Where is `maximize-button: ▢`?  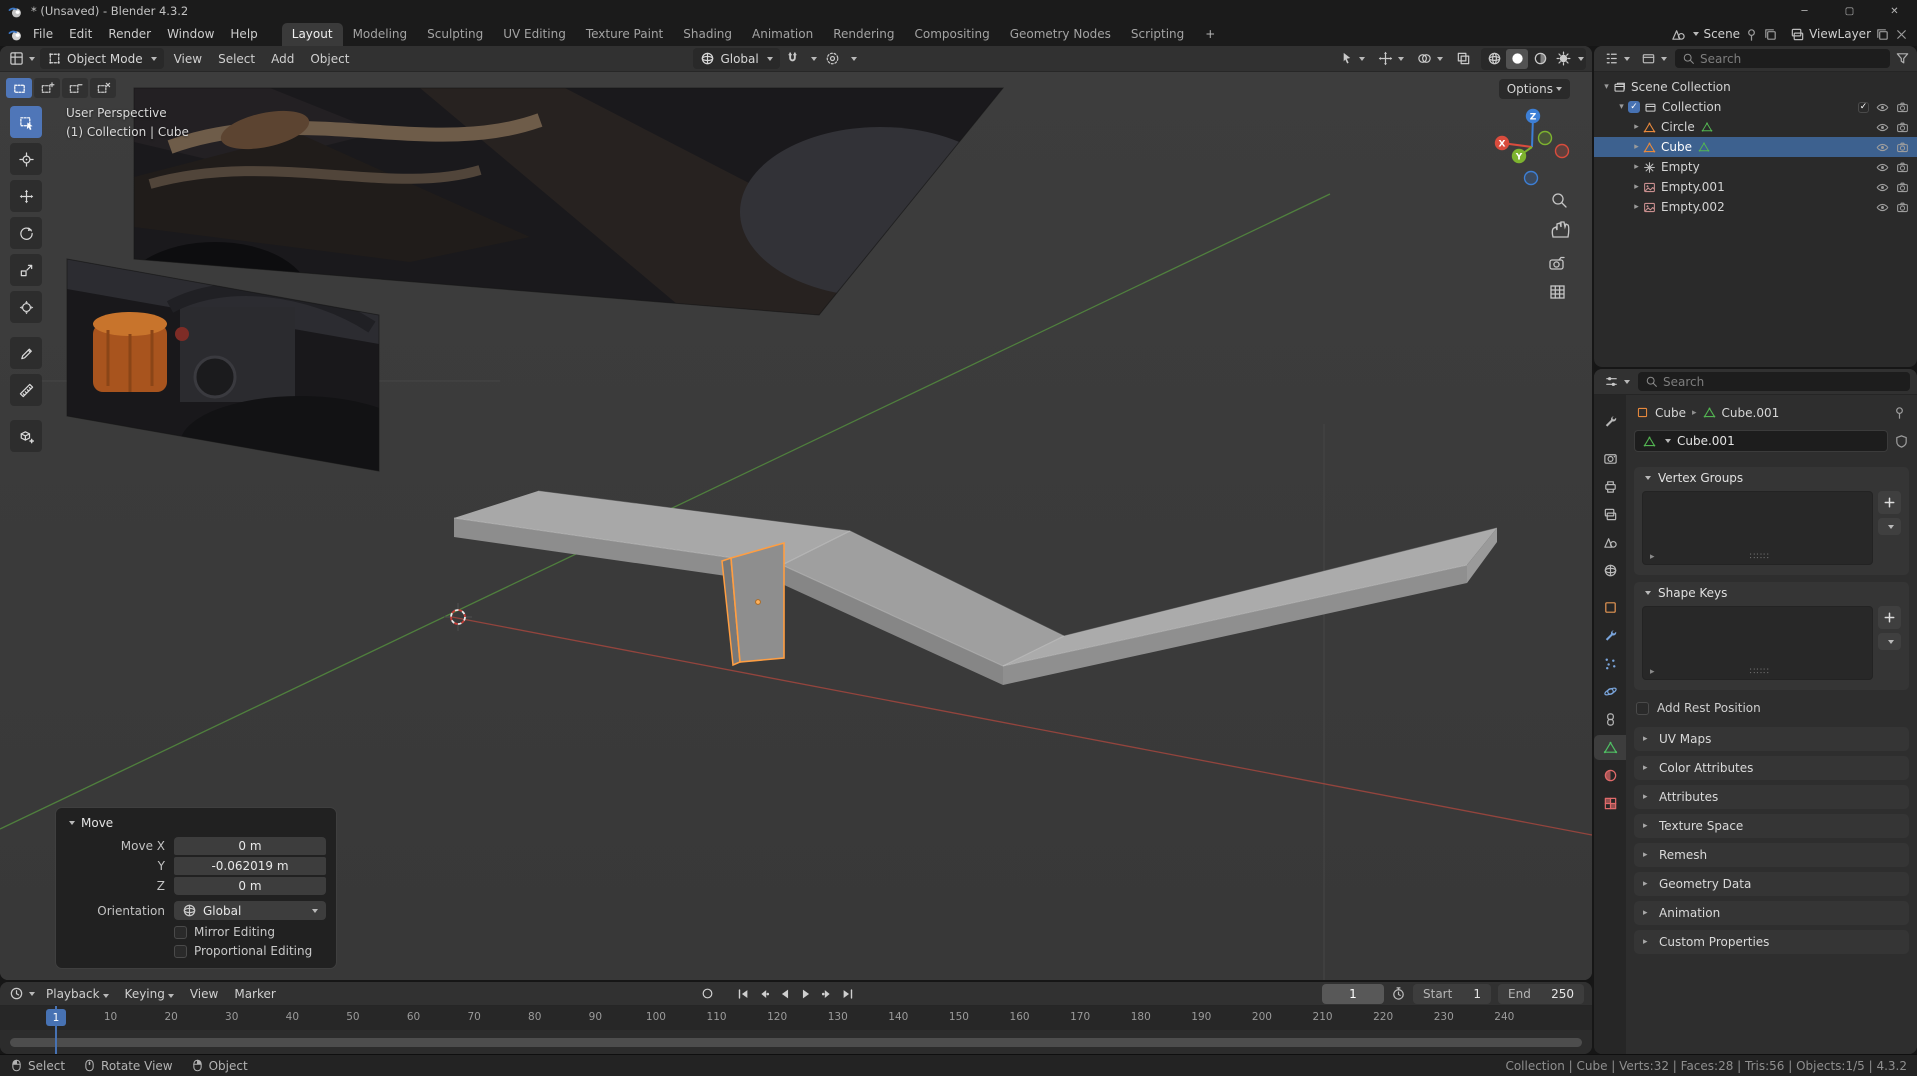
maximize-button: ▢ is located at coordinates (1849, 11).